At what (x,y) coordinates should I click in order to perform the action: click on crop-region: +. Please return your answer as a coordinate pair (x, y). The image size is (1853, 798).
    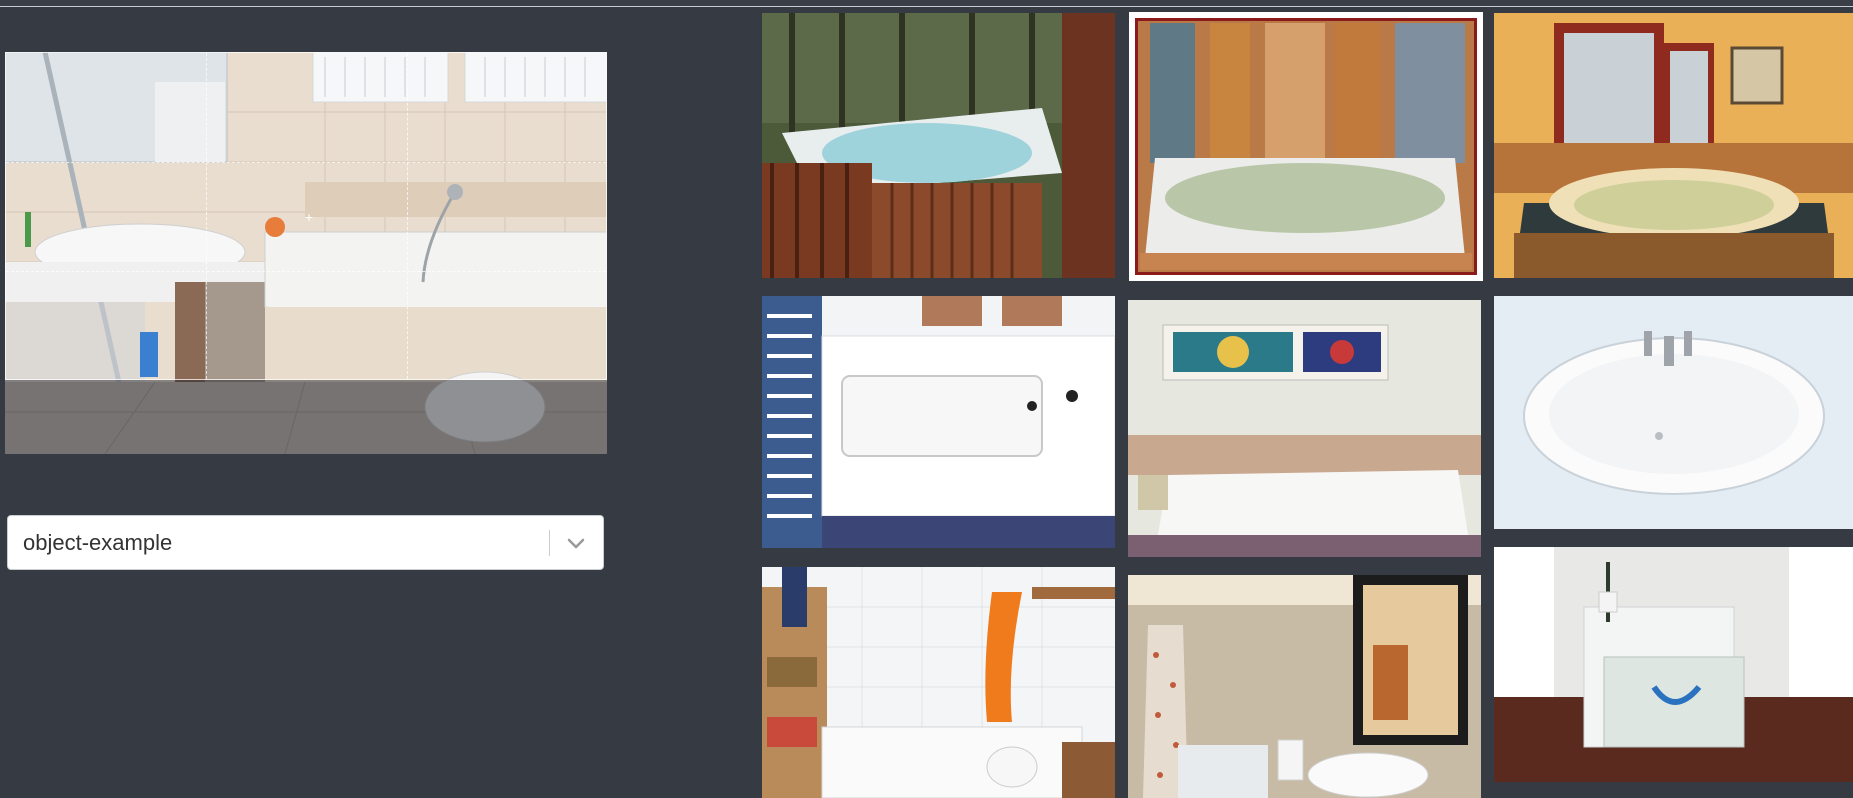
    Looking at the image, I should click on (306, 216).